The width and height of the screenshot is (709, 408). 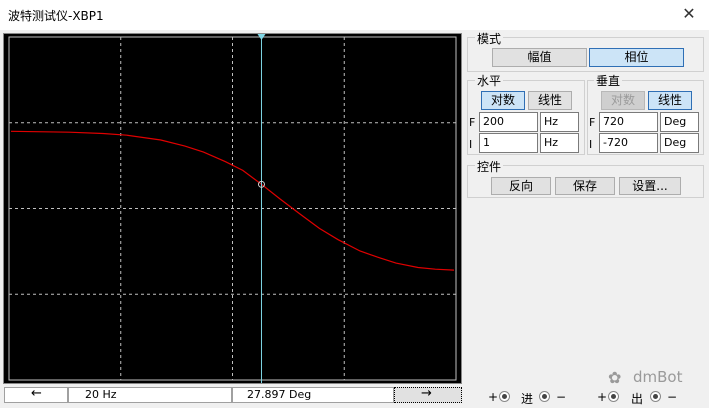 I want to click on vertical-final-input: 720, so click(x=628, y=122).